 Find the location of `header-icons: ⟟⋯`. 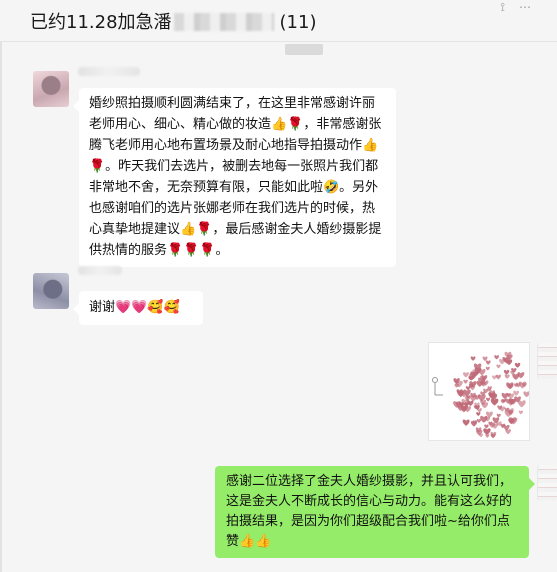

header-icons: ⟟⋯ is located at coordinates (523, 7).